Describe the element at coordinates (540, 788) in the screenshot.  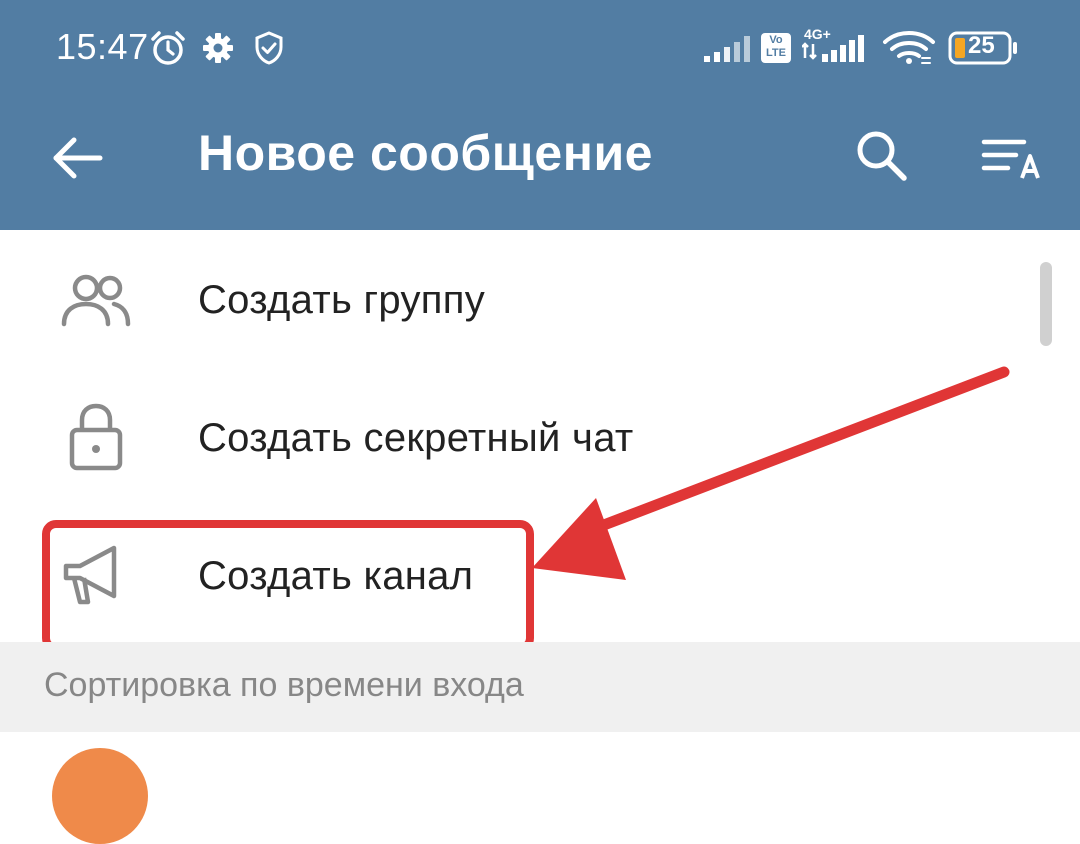
I see `contact-row` at that location.